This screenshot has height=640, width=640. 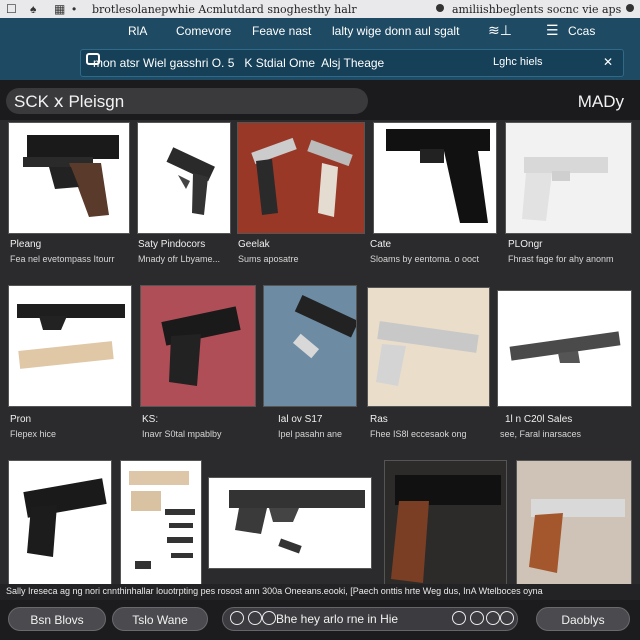 What do you see at coordinates (33, 9) in the screenshot?
I see `pin-icon: ♠` at bounding box center [33, 9].